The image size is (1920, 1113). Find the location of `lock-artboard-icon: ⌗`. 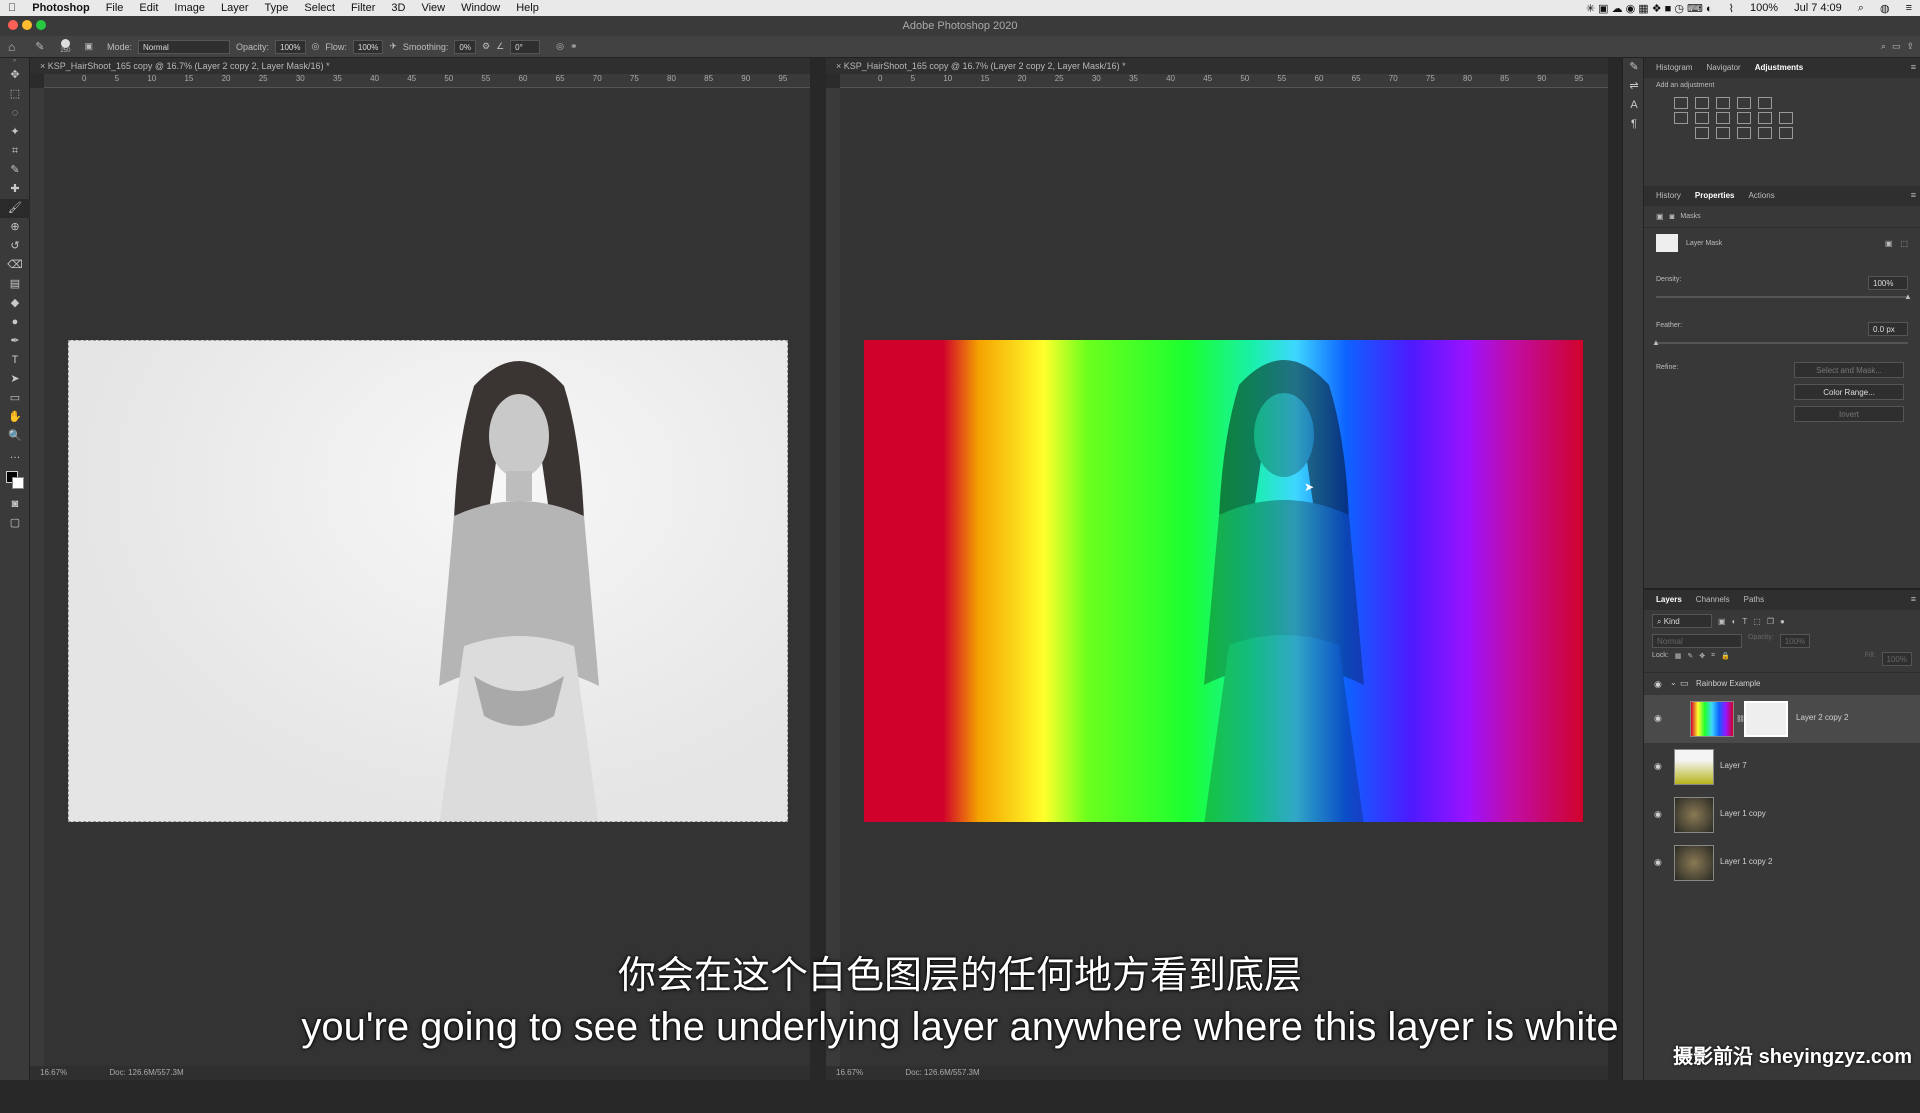

lock-artboard-icon: ⌗ is located at coordinates (1713, 659).